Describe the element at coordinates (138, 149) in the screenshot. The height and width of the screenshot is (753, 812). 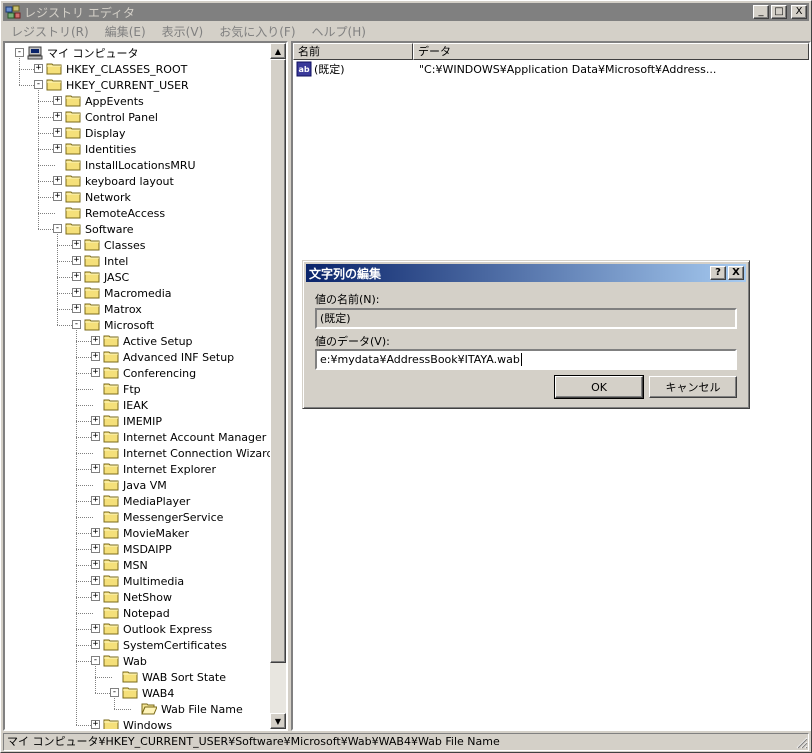
I see `tree-item: + Identities` at that location.